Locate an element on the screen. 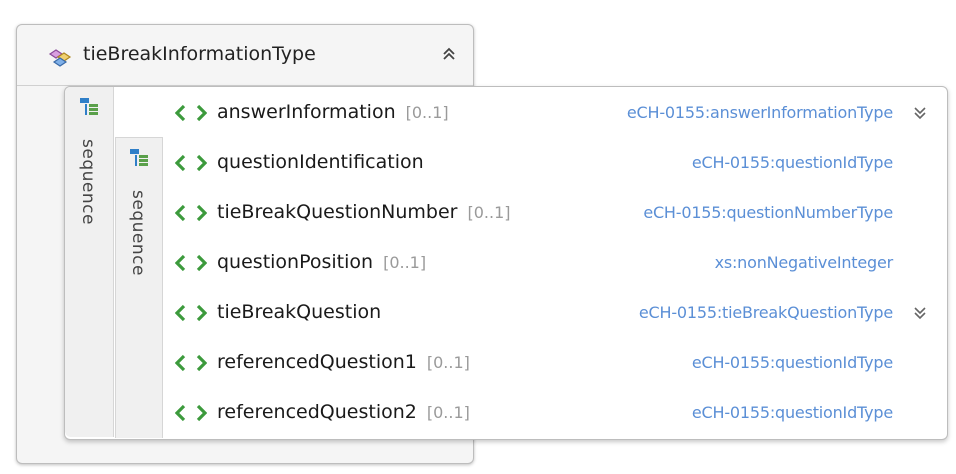  element-type-link: eCH-0155:answerInformationType is located at coordinates (760, 112).